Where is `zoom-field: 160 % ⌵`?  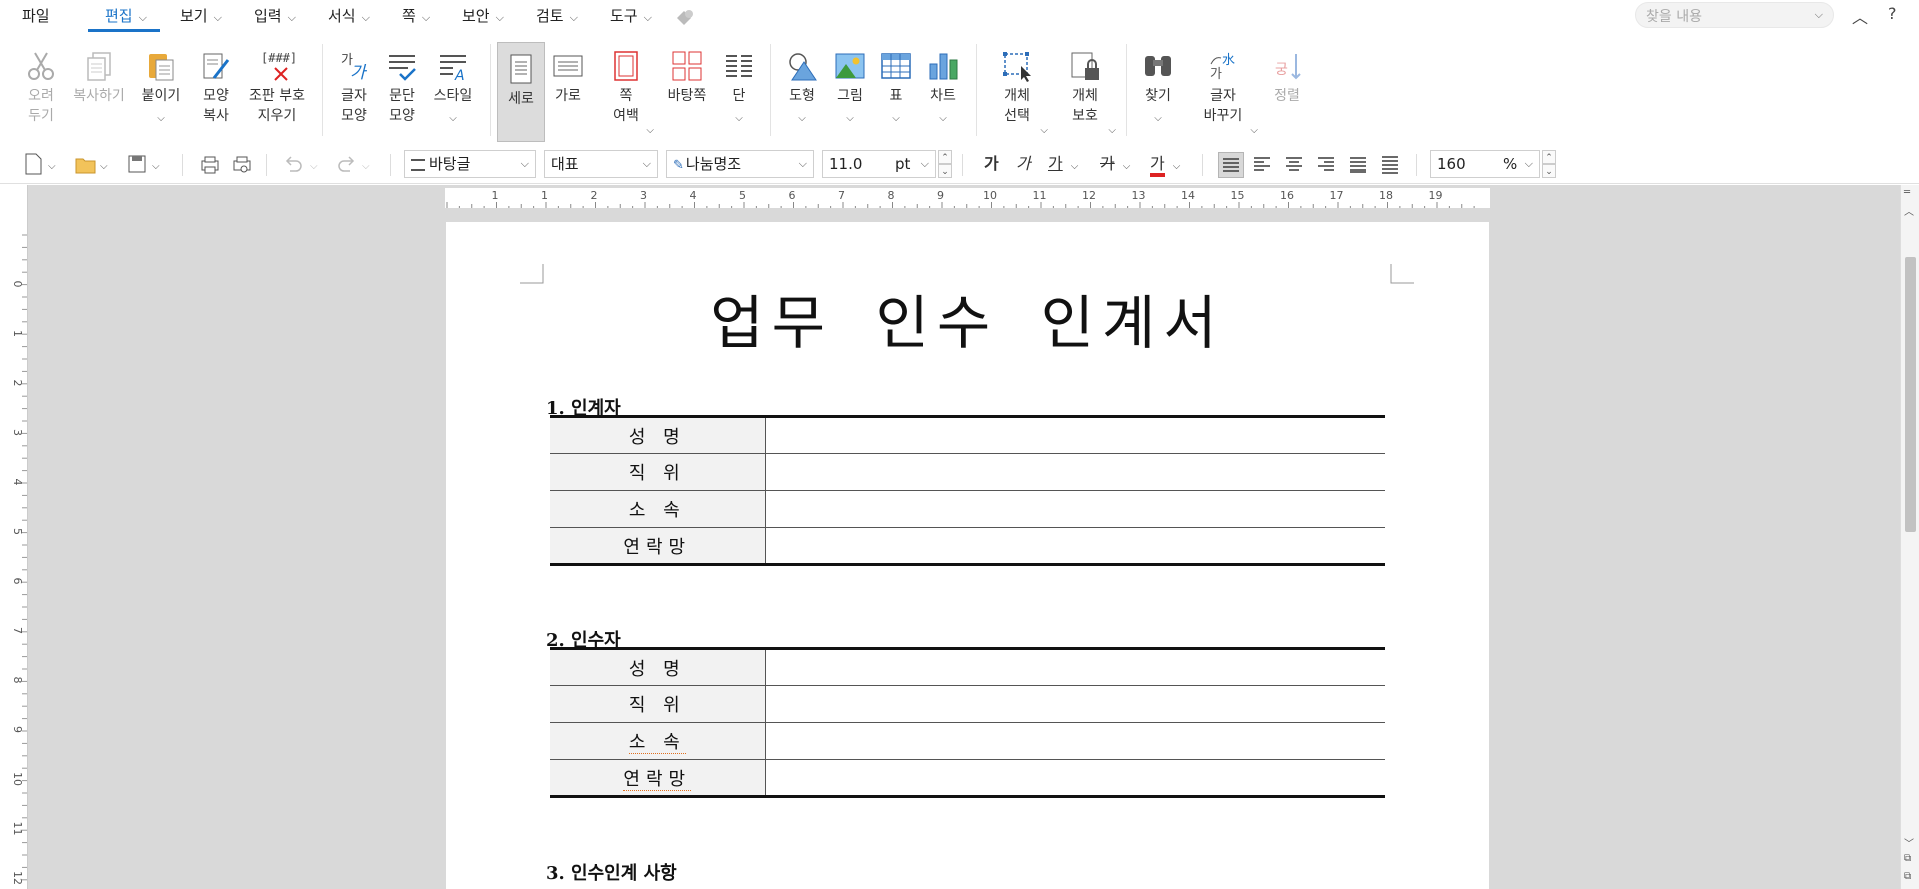
zoom-field: 160 % ⌵ is located at coordinates (1485, 164).